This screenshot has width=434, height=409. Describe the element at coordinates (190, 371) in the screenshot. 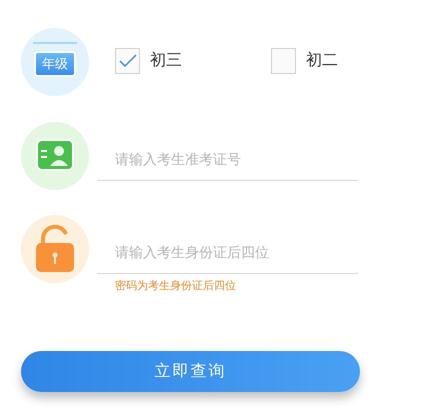

I see `query-button: 立即查询` at that location.